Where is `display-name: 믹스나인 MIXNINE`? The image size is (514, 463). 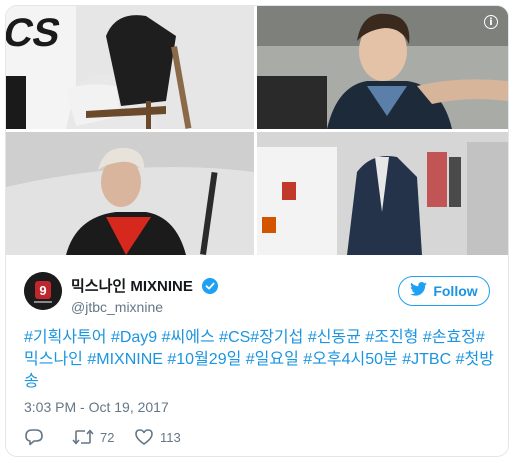
display-name: 믹스나인 MIXNINE is located at coordinates (132, 285).